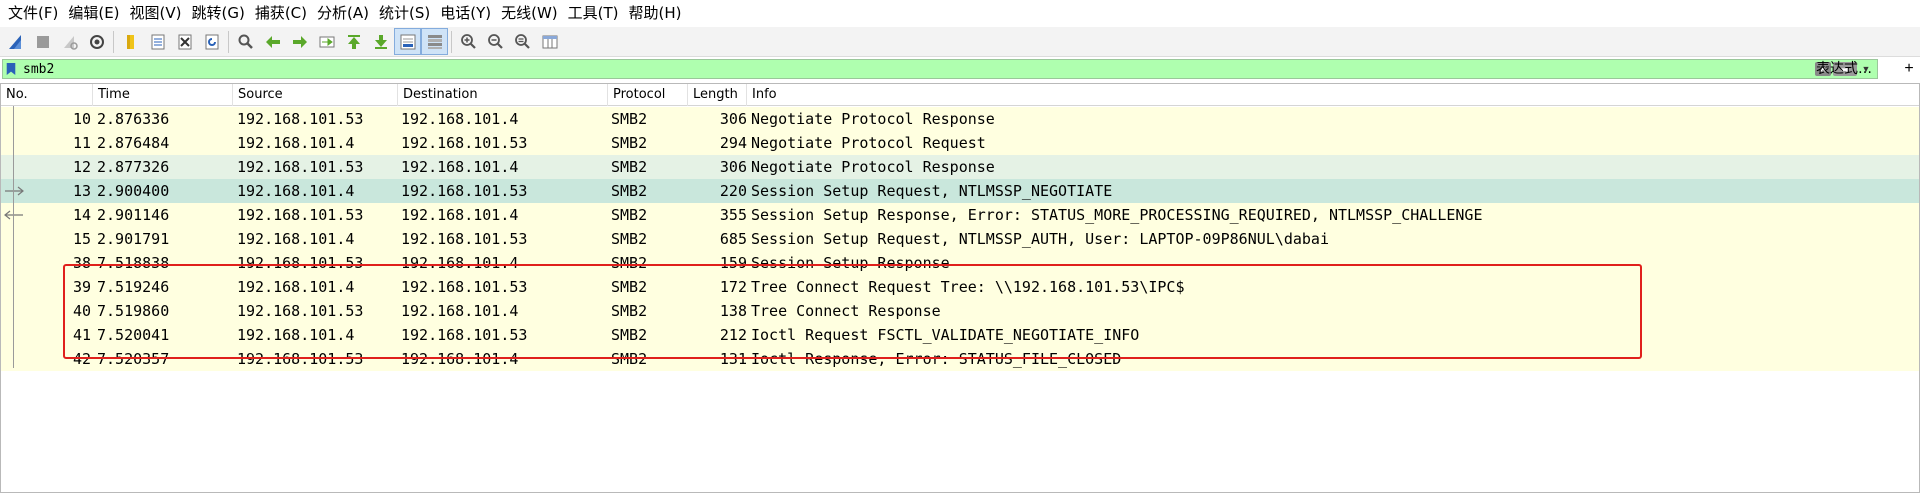 The width and height of the screenshot is (1920, 493). Describe the element at coordinates (96, 13) in the screenshot. I see `menu-edit: 编辑(E)` at that location.